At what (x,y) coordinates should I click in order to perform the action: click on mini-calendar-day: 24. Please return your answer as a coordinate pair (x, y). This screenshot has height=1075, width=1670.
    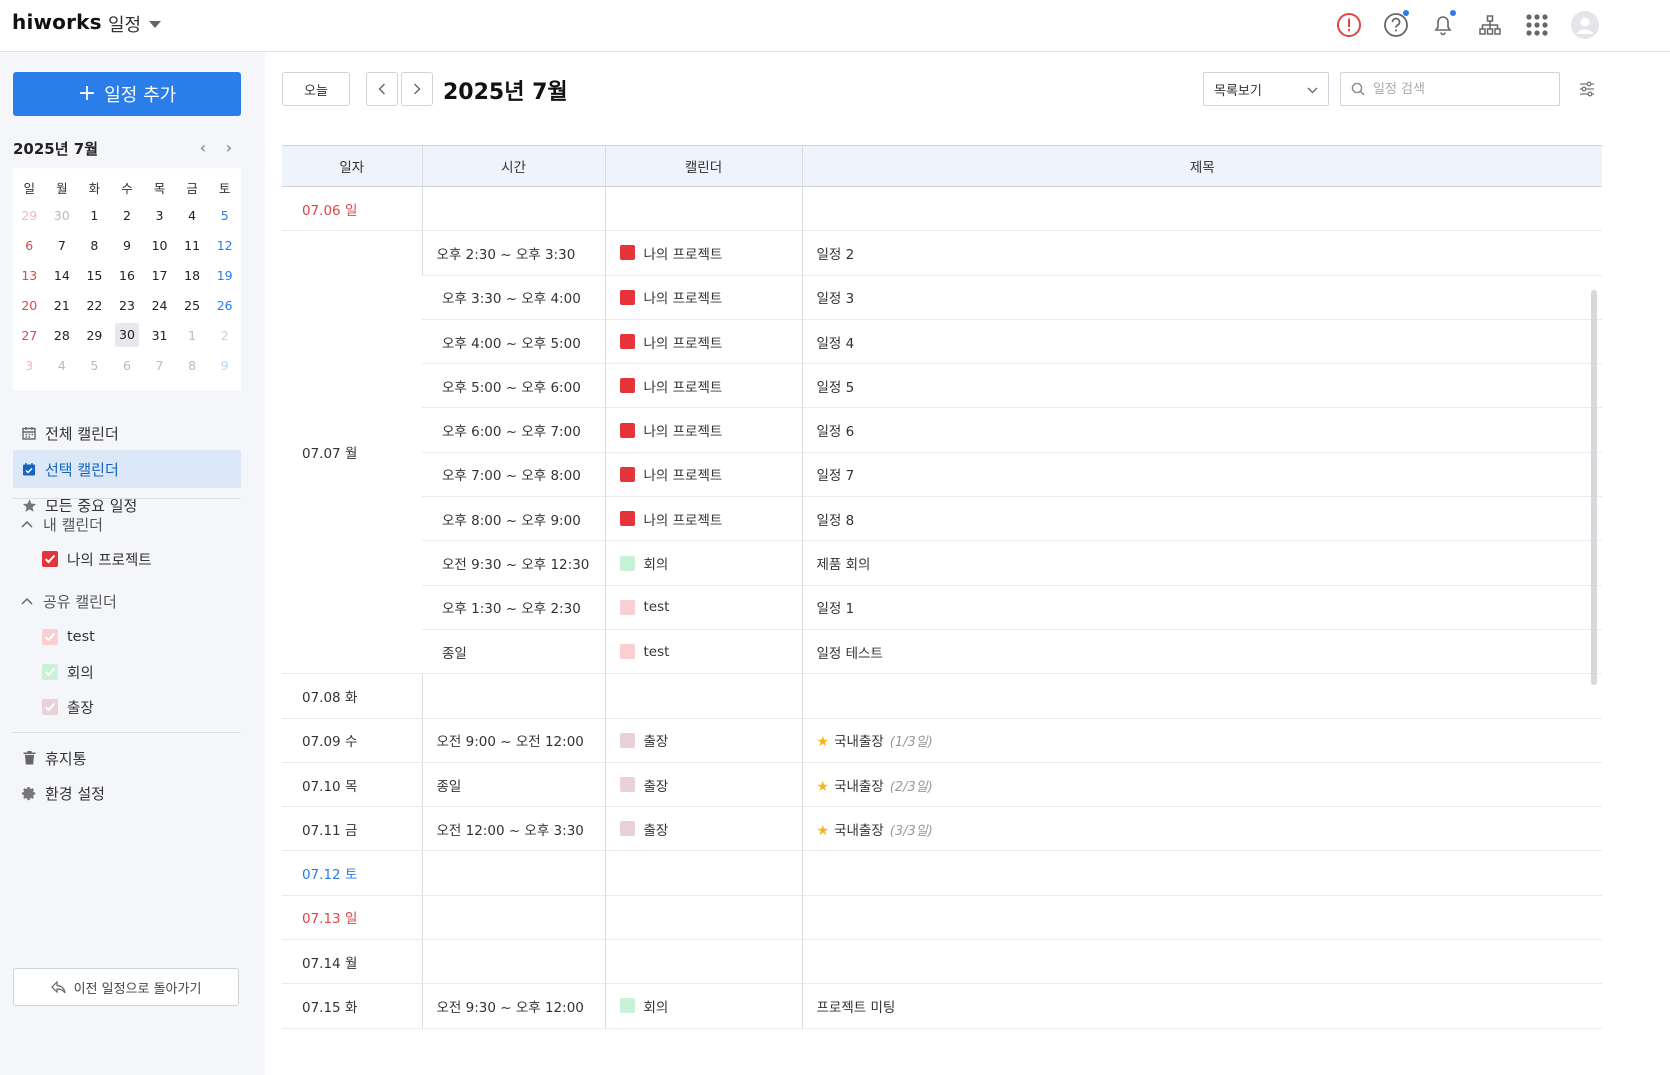
    Looking at the image, I should click on (159, 305).